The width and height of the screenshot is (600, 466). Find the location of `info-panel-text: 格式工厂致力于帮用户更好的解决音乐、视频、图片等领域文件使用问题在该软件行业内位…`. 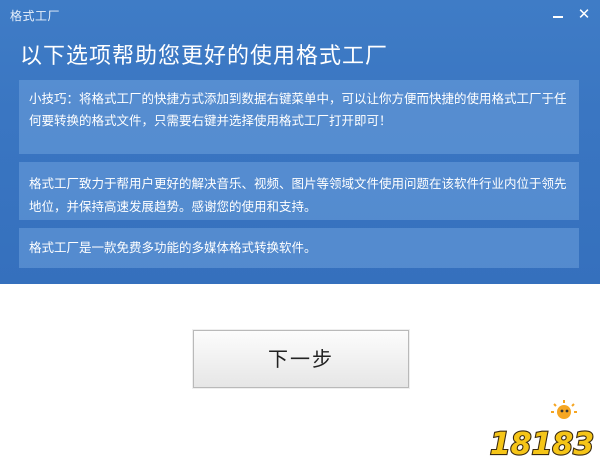

info-panel-text: 格式工厂致力于帮用户更好的解决音乐、视频、图片等领域文件使用问题在该软件行业内位… is located at coordinates (298, 195).